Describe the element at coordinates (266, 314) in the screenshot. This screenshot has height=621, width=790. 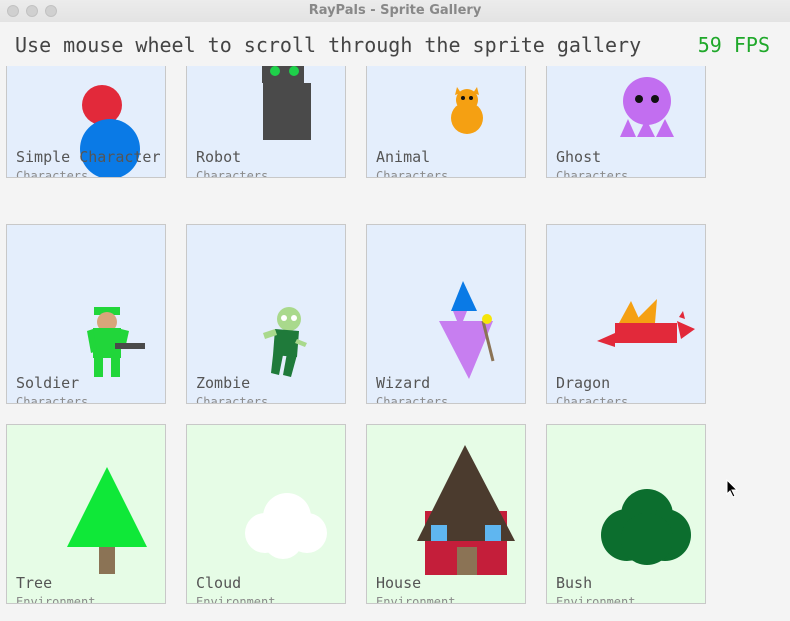
I see `sprite-card-zombie: Zombie Characters` at that location.